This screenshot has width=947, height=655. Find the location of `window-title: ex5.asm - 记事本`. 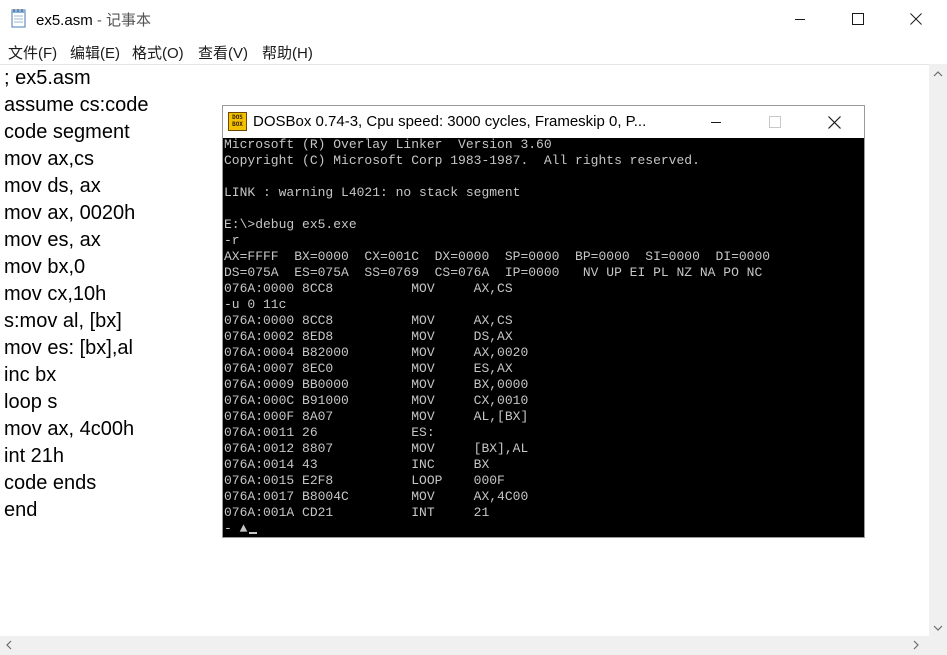

window-title: ex5.asm - 记事本 is located at coordinates (93, 19).